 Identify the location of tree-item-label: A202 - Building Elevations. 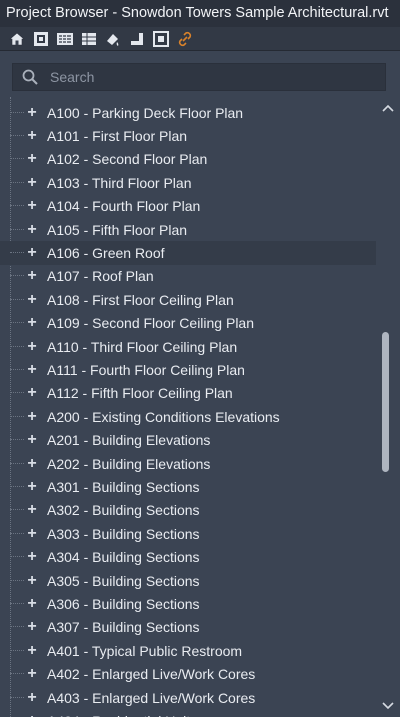
(129, 463).